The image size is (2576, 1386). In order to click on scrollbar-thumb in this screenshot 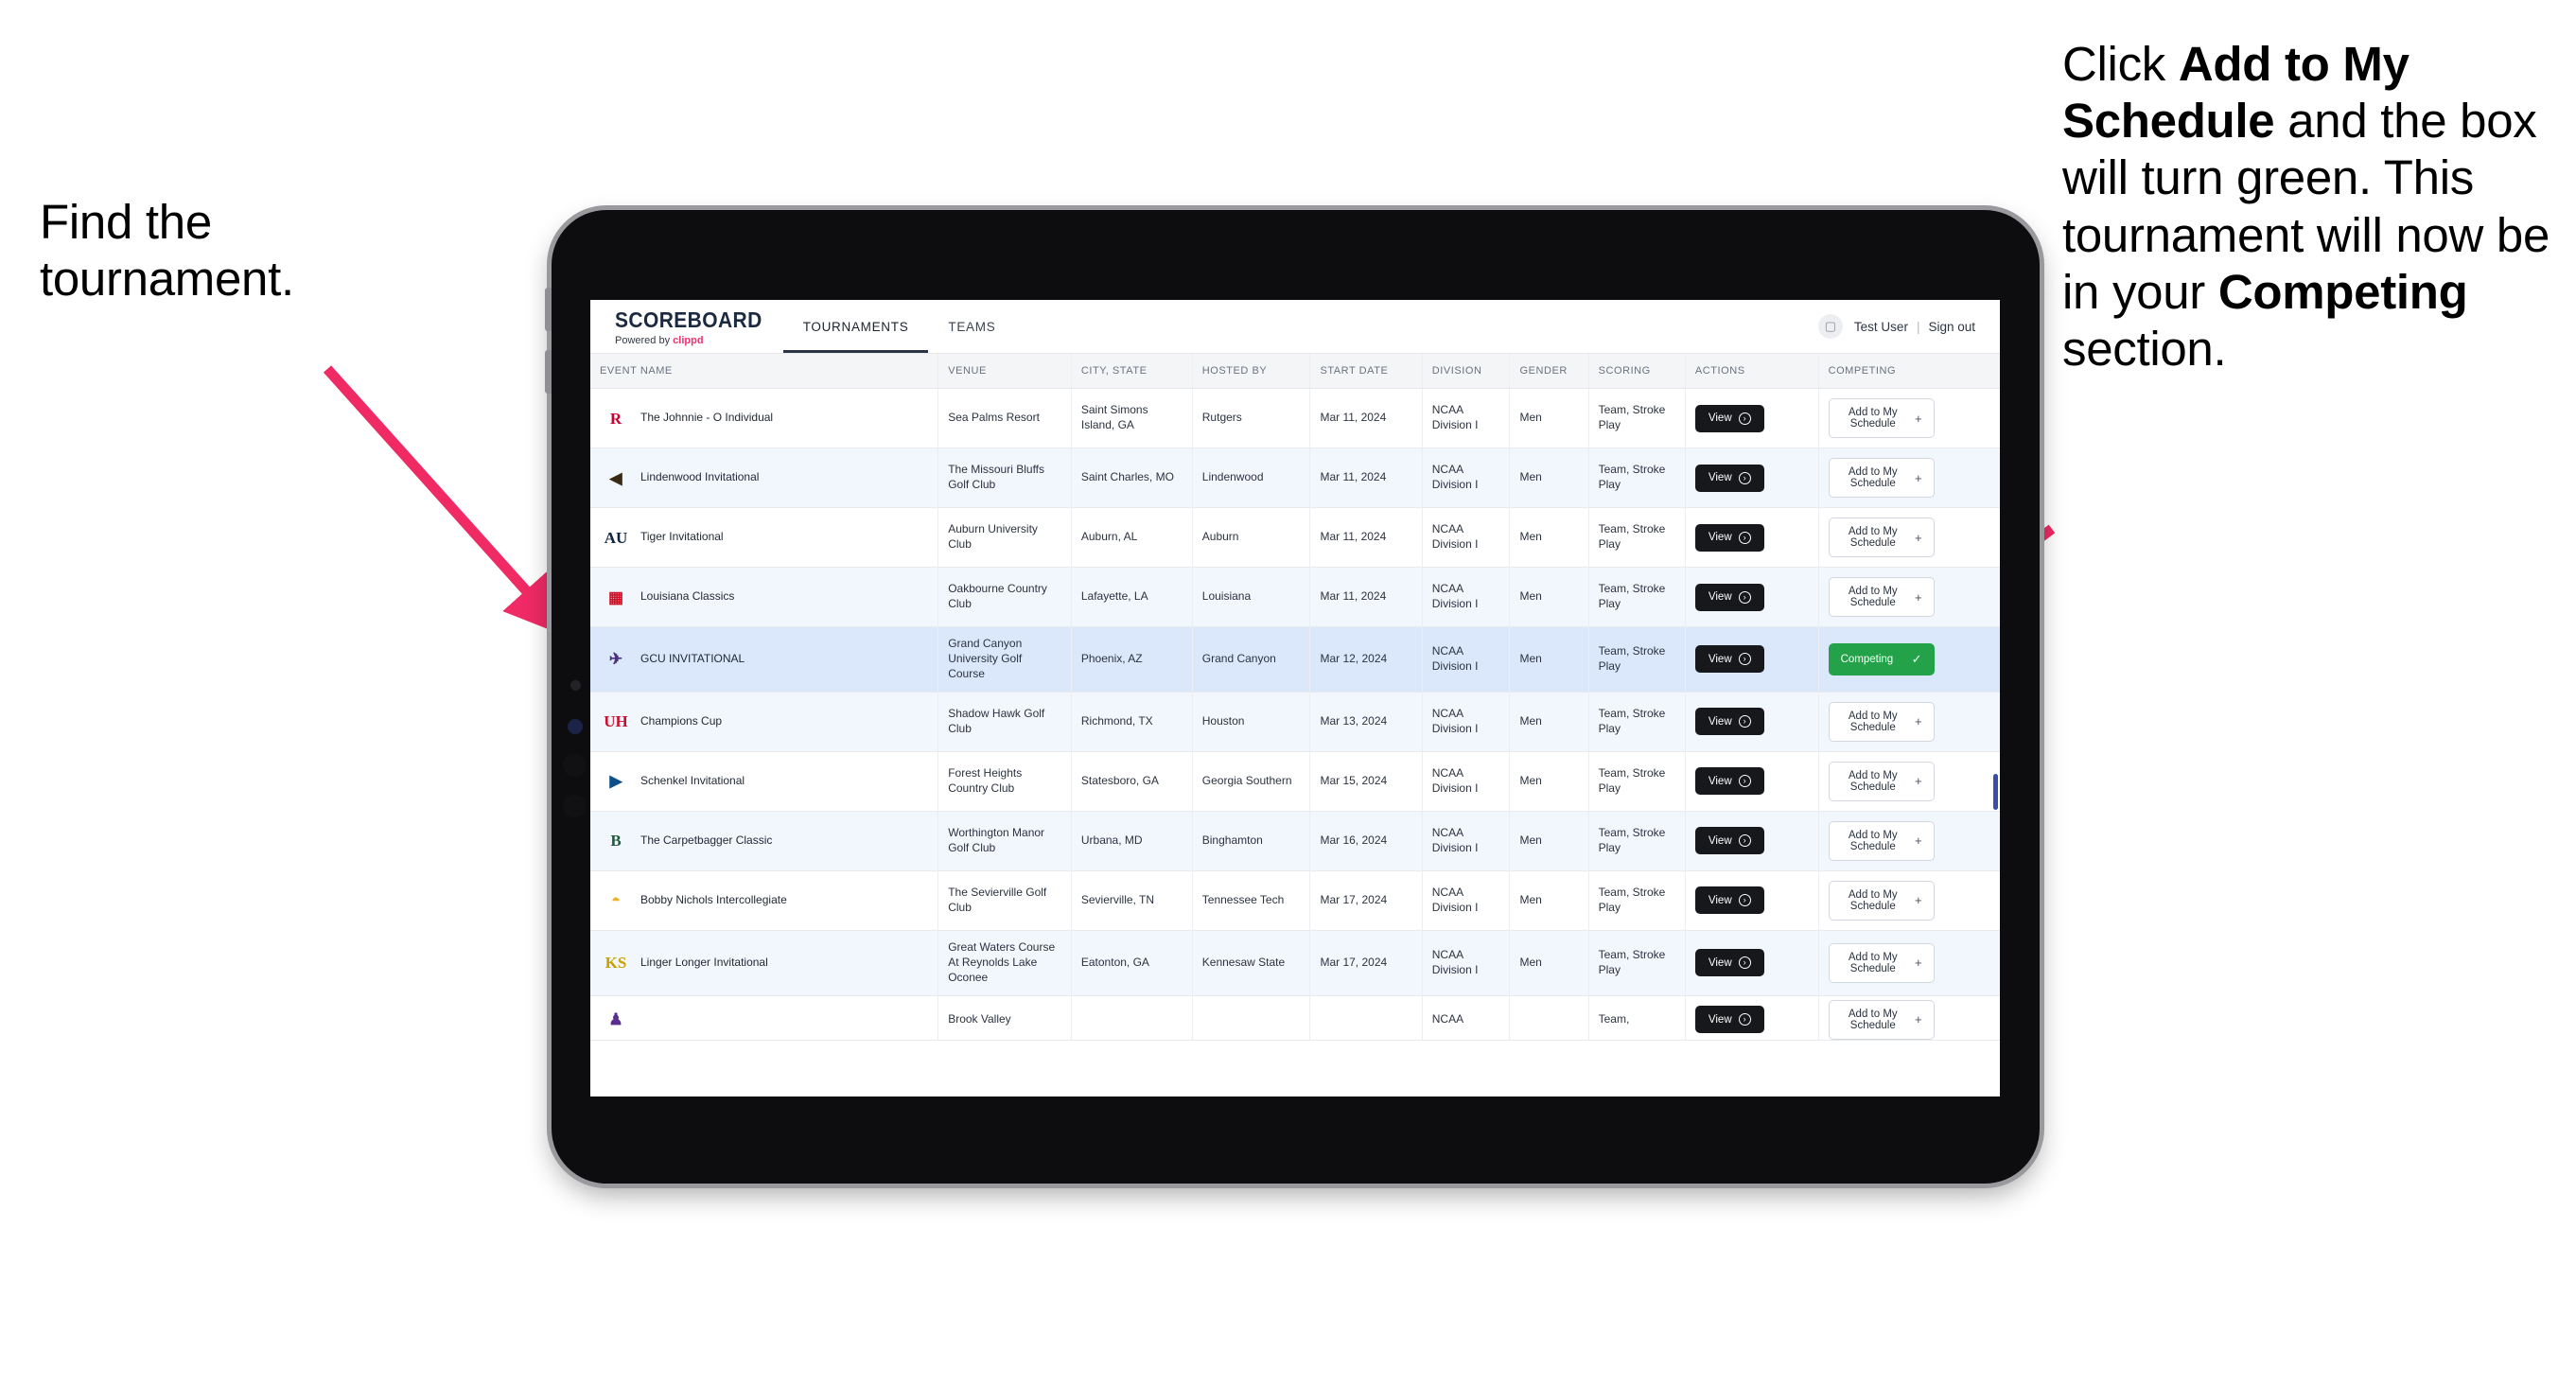, I will do `click(1996, 792)`.